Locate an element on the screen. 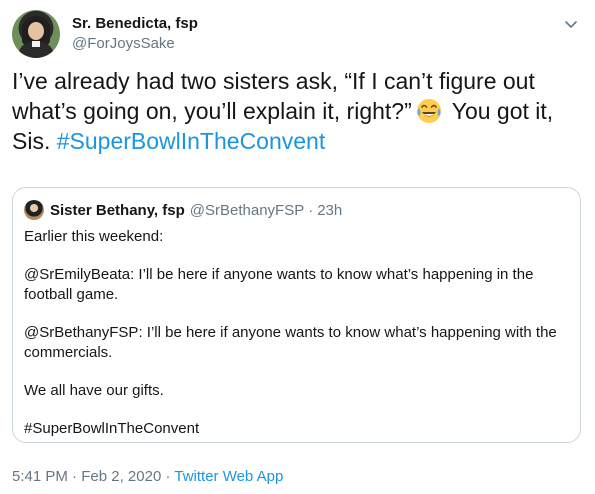 The image size is (595, 494). author-block: Sr. Benedicta, fsp @ForJoysSake is located at coordinates (135, 34).